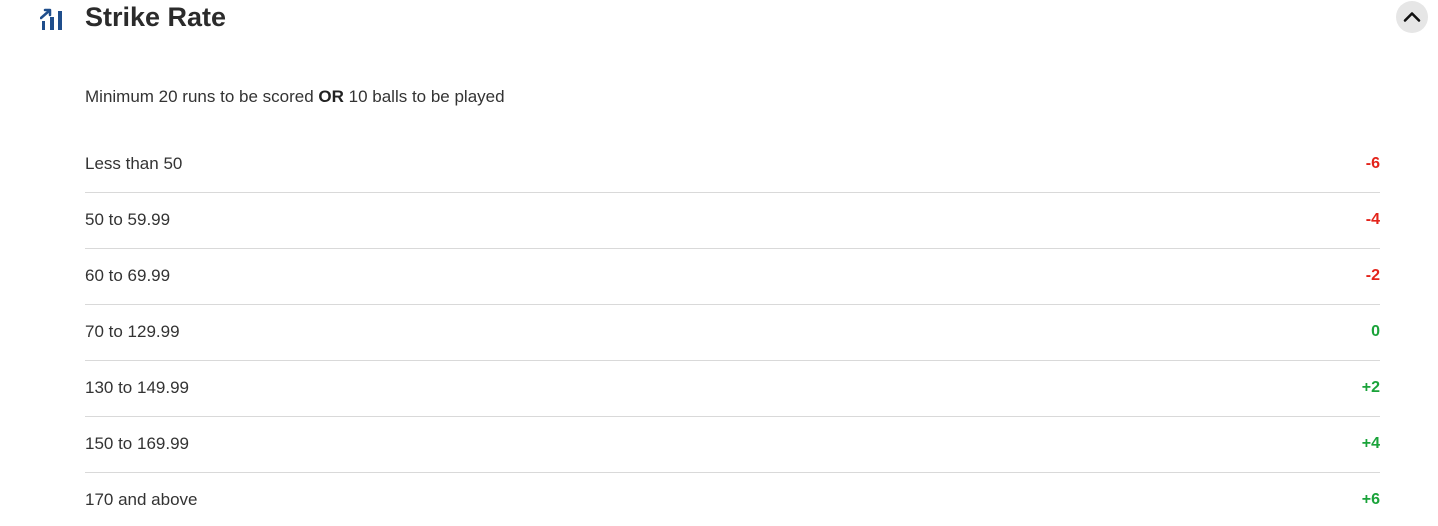 This screenshot has height=526, width=1438. Describe the element at coordinates (732, 165) in the screenshot. I see `list-item: Less than 50 -6` at that location.